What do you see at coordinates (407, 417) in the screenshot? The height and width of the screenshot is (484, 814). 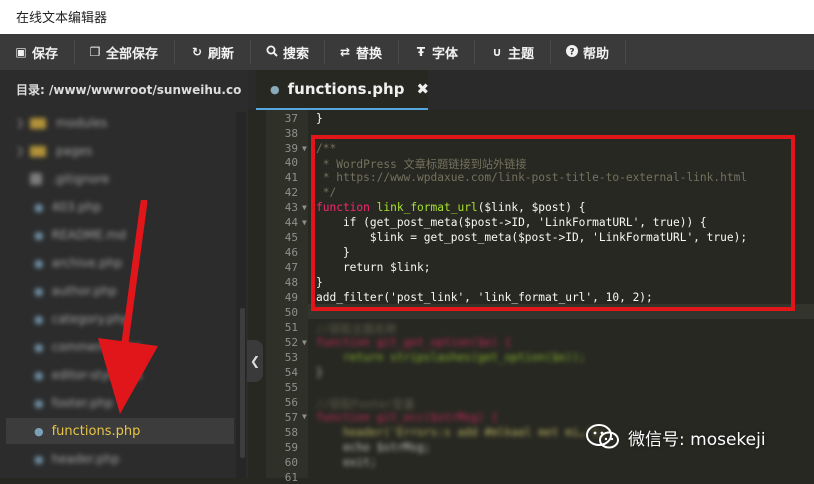 I see `code-line: function git_ecc($strMsg) {` at bounding box center [407, 417].